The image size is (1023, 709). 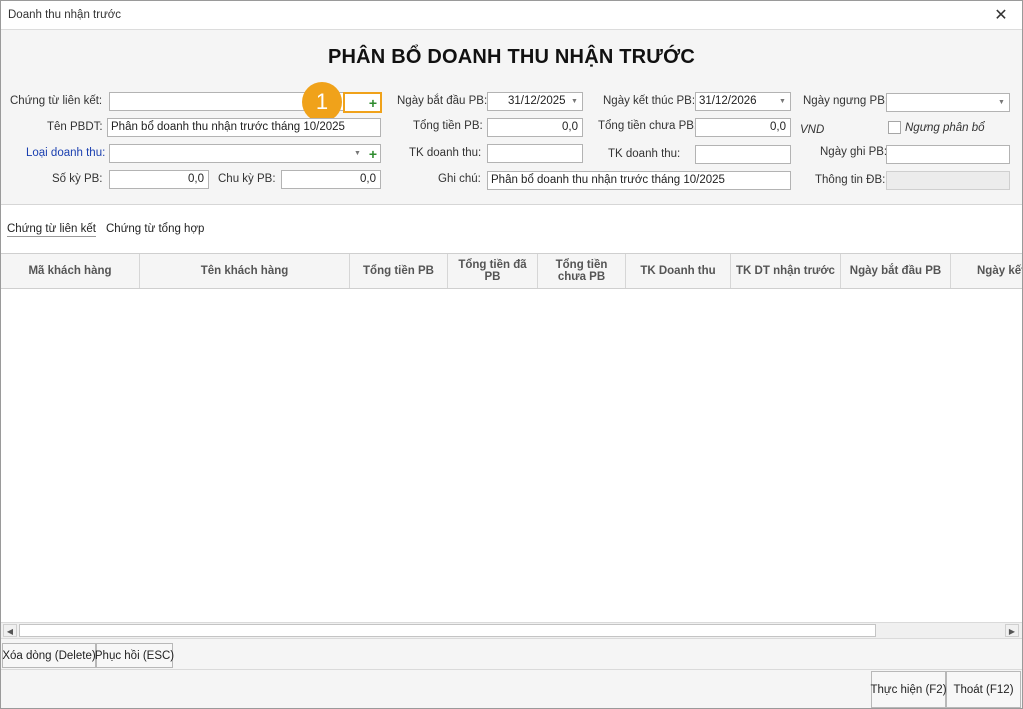 I want to click on scroll-right-icon: ▶, so click(x=1012, y=630).